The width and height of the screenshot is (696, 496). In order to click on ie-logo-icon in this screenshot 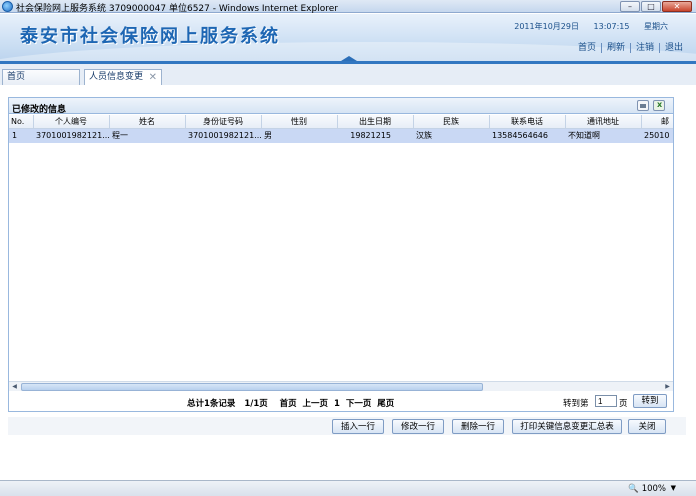, I will do `click(7, 6)`.